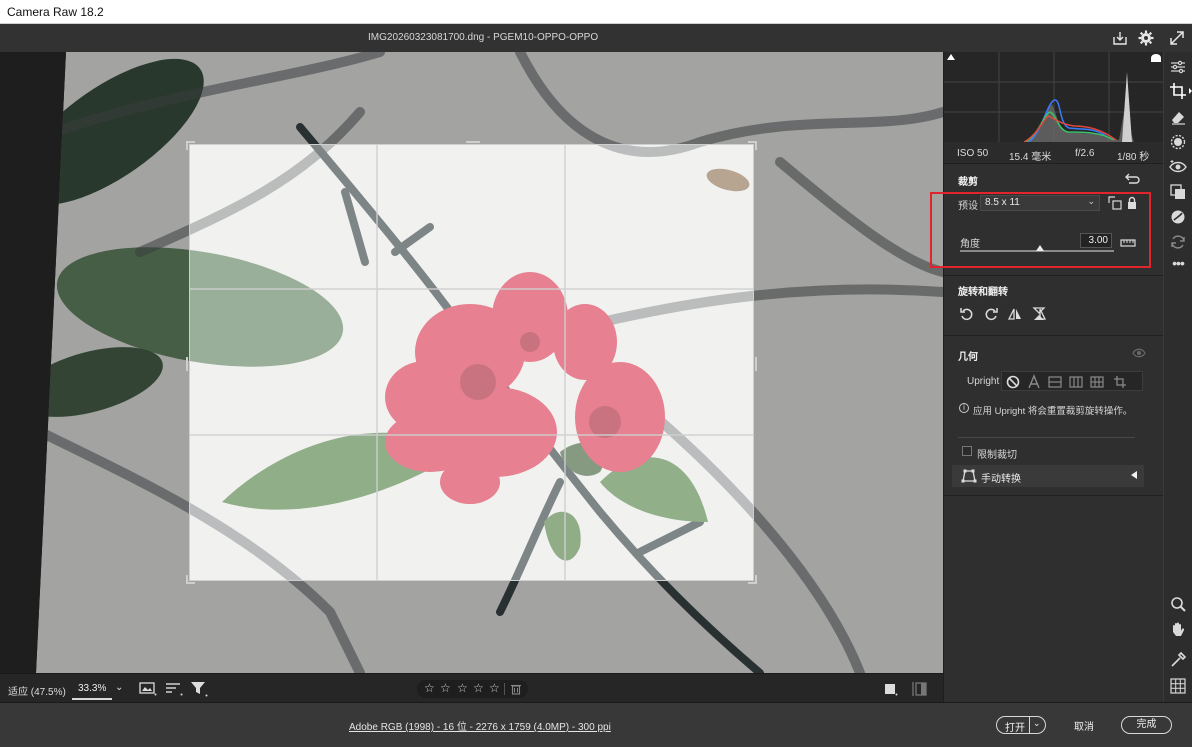  What do you see at coordinates (968, 357) in the screenshot?
I see `geometry-section-title: 几何` at bounding box center [968, 357].